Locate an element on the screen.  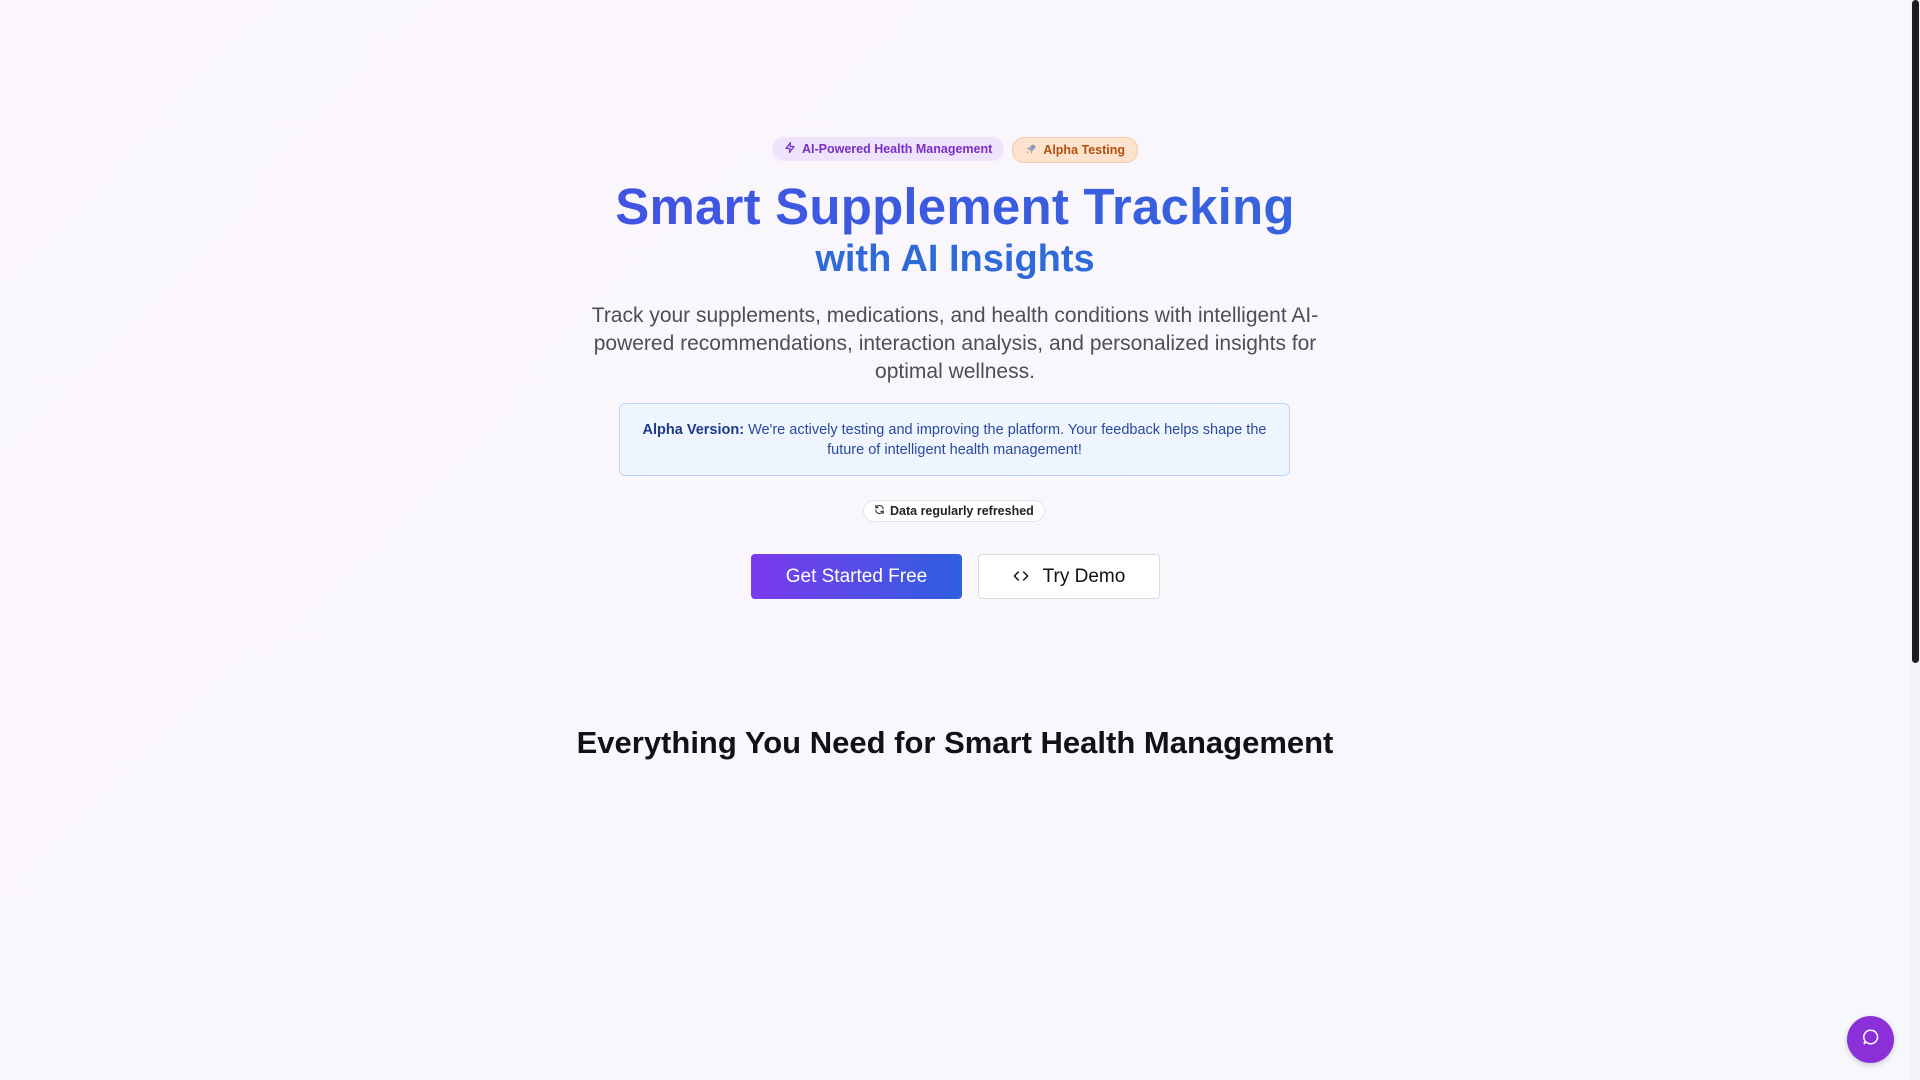
try-demo-label: Try Demo is located at coordinates (1084, 576).